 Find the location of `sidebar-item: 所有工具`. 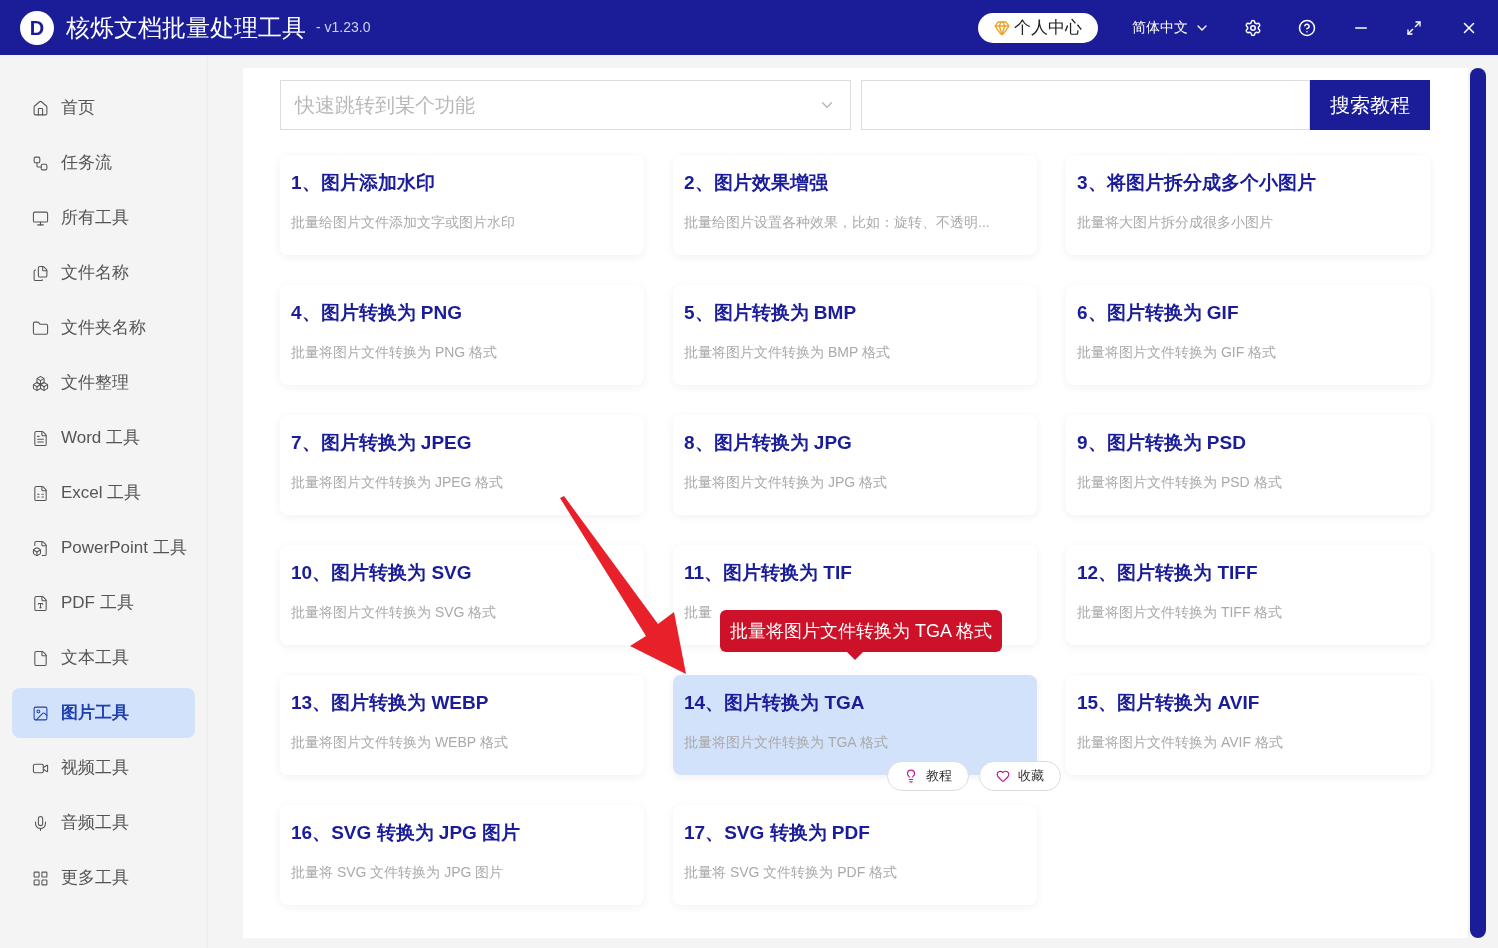

sidebar-item: 所有工具 is located at coordinates (103, 218).